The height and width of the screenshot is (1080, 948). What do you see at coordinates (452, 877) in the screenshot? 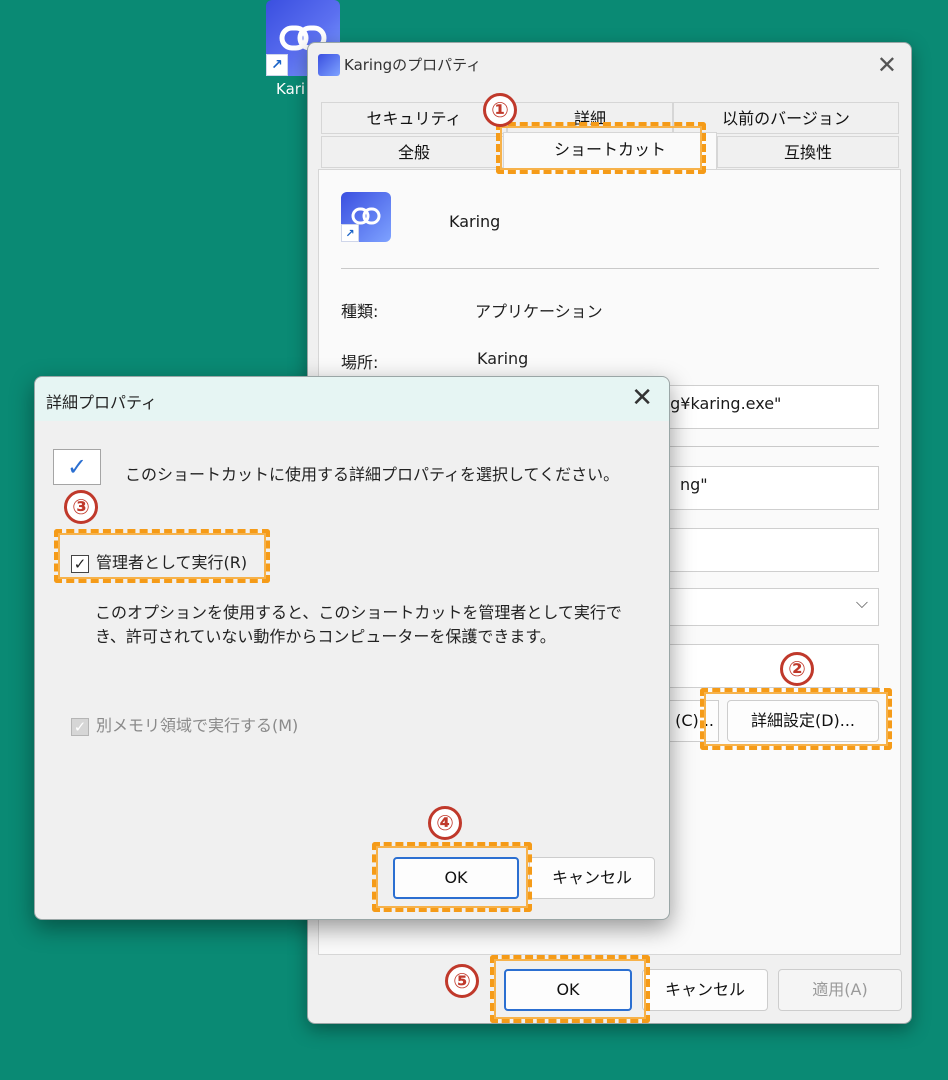
I see `highlight-dialog-ok` at bounding box center [452, 877].